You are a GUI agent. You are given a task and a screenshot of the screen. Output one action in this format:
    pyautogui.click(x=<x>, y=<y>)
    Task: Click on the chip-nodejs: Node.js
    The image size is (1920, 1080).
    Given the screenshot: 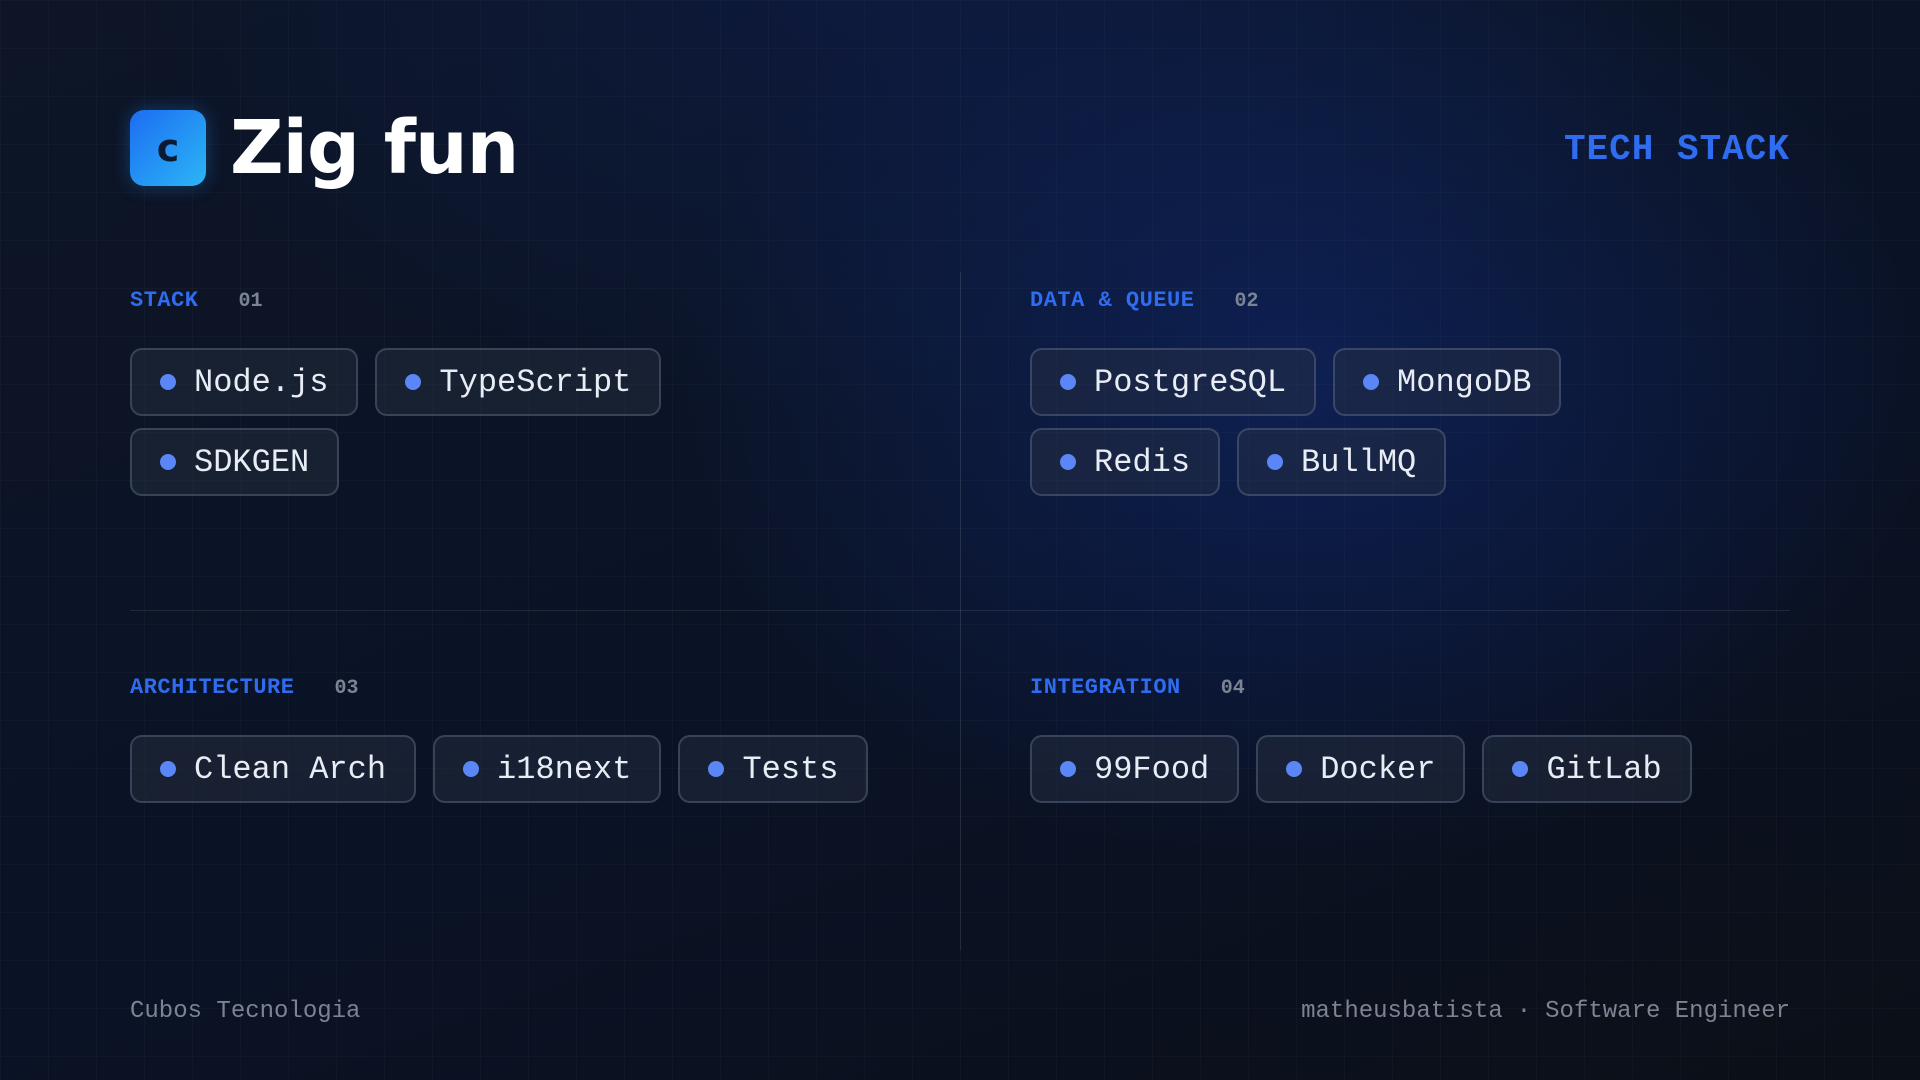 What is the action you would take?
    pyautogui.click(x=244, y=382)
    